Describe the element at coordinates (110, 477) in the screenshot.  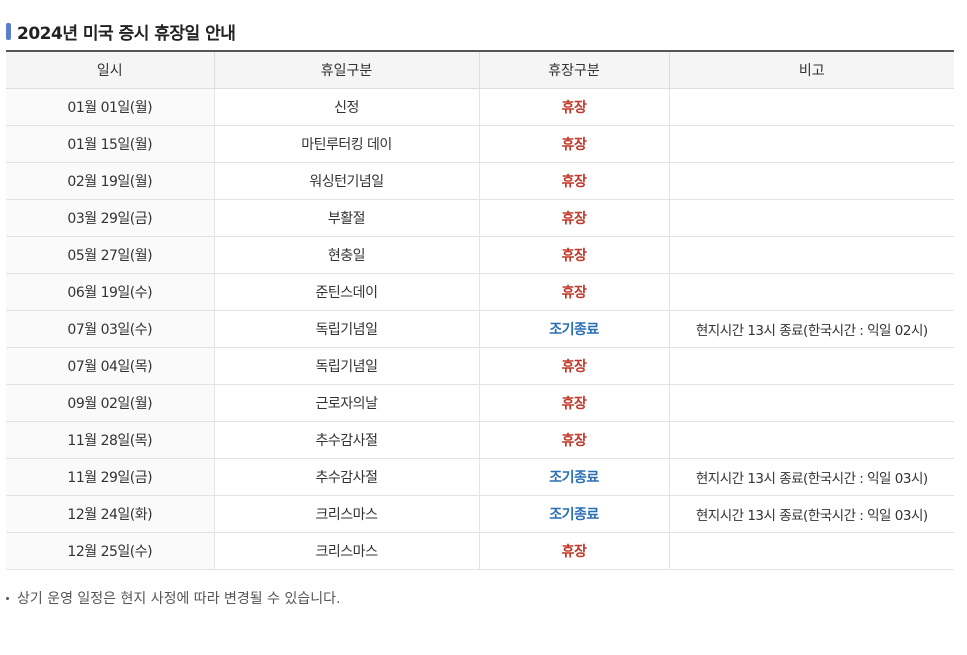
I see `date-cell: 11월 29일(금)` at that location.